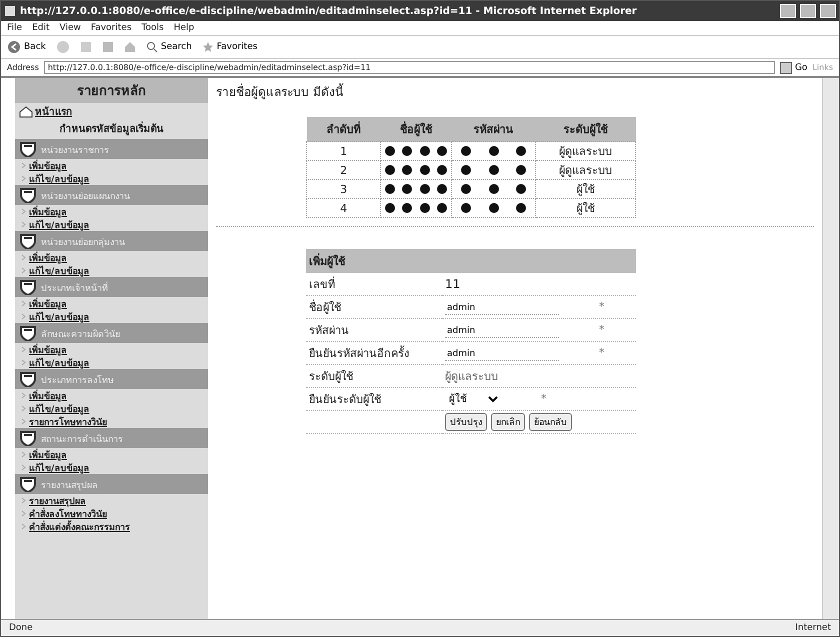 This screenshot has width=840, height=637. Describe the element at coordinates (494, 129) in the screenshot. I see `column-header: รหัสผ่าน` at that location.